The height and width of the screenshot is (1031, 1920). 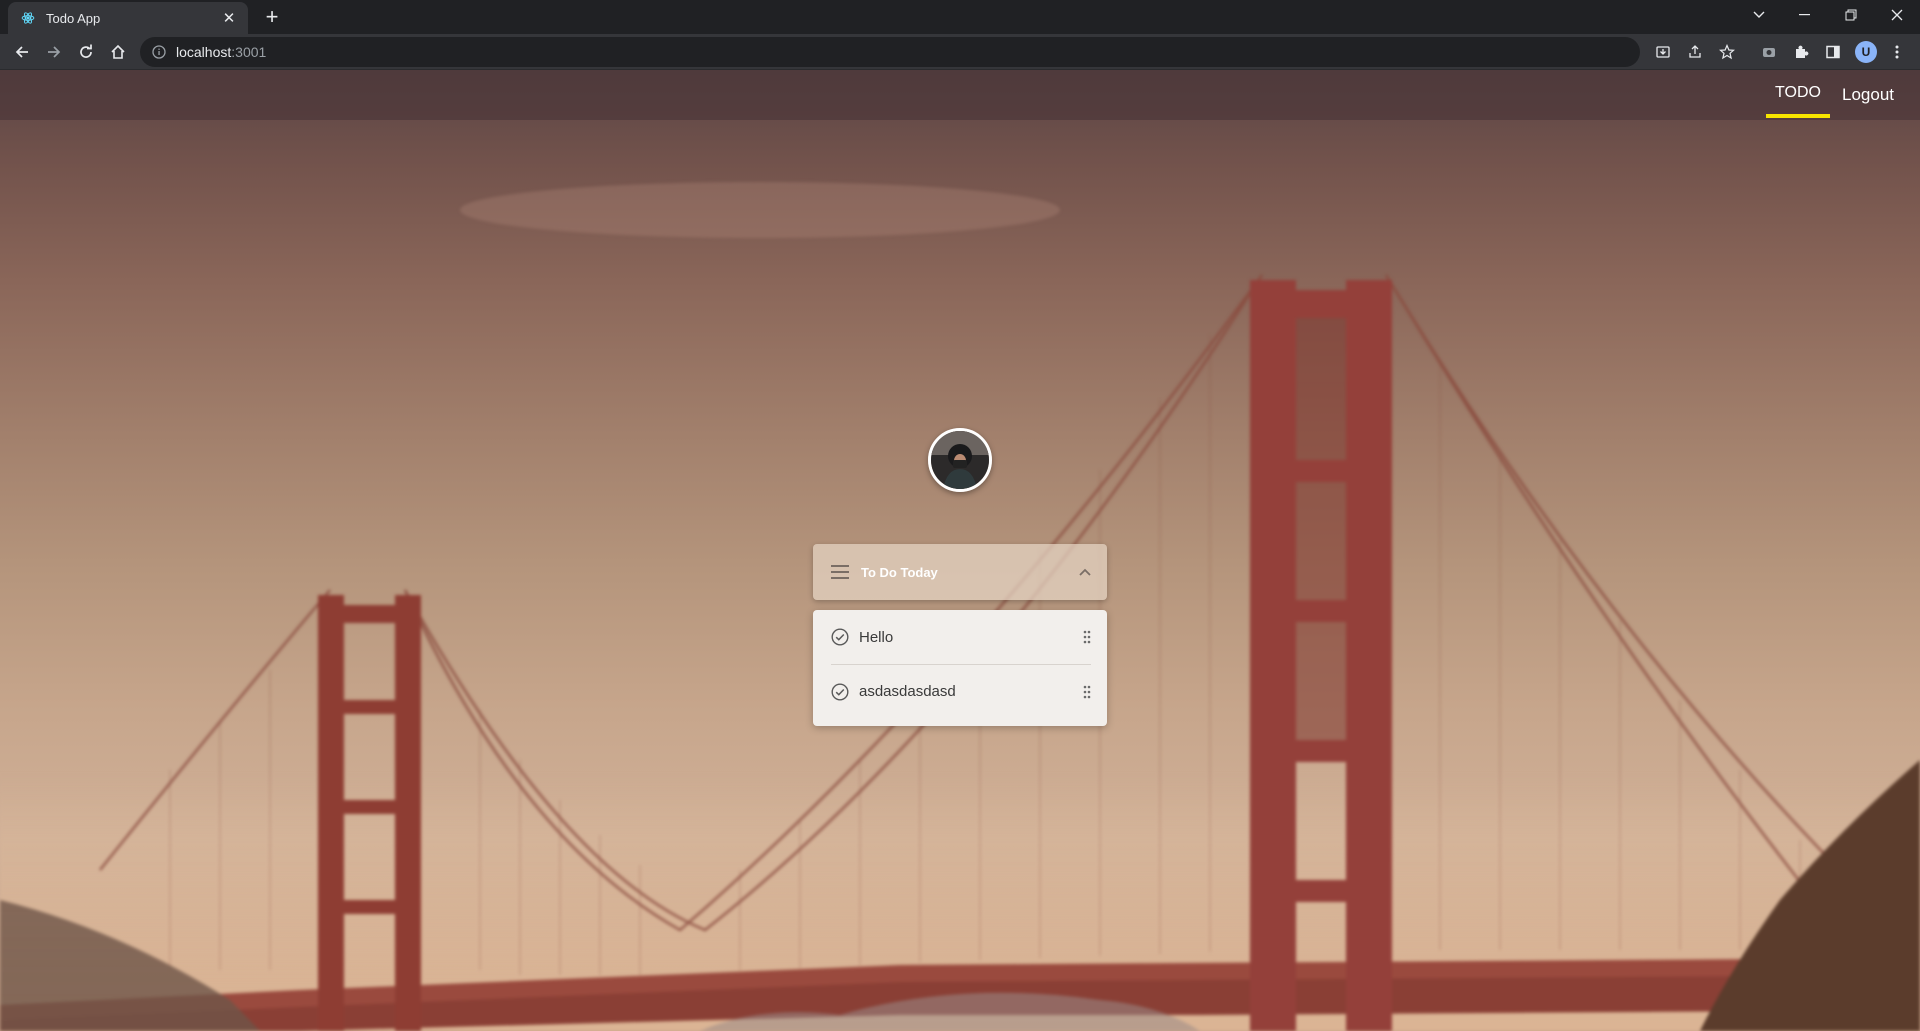 I want to click on install-app-icon, so click(x=1663, y=52).